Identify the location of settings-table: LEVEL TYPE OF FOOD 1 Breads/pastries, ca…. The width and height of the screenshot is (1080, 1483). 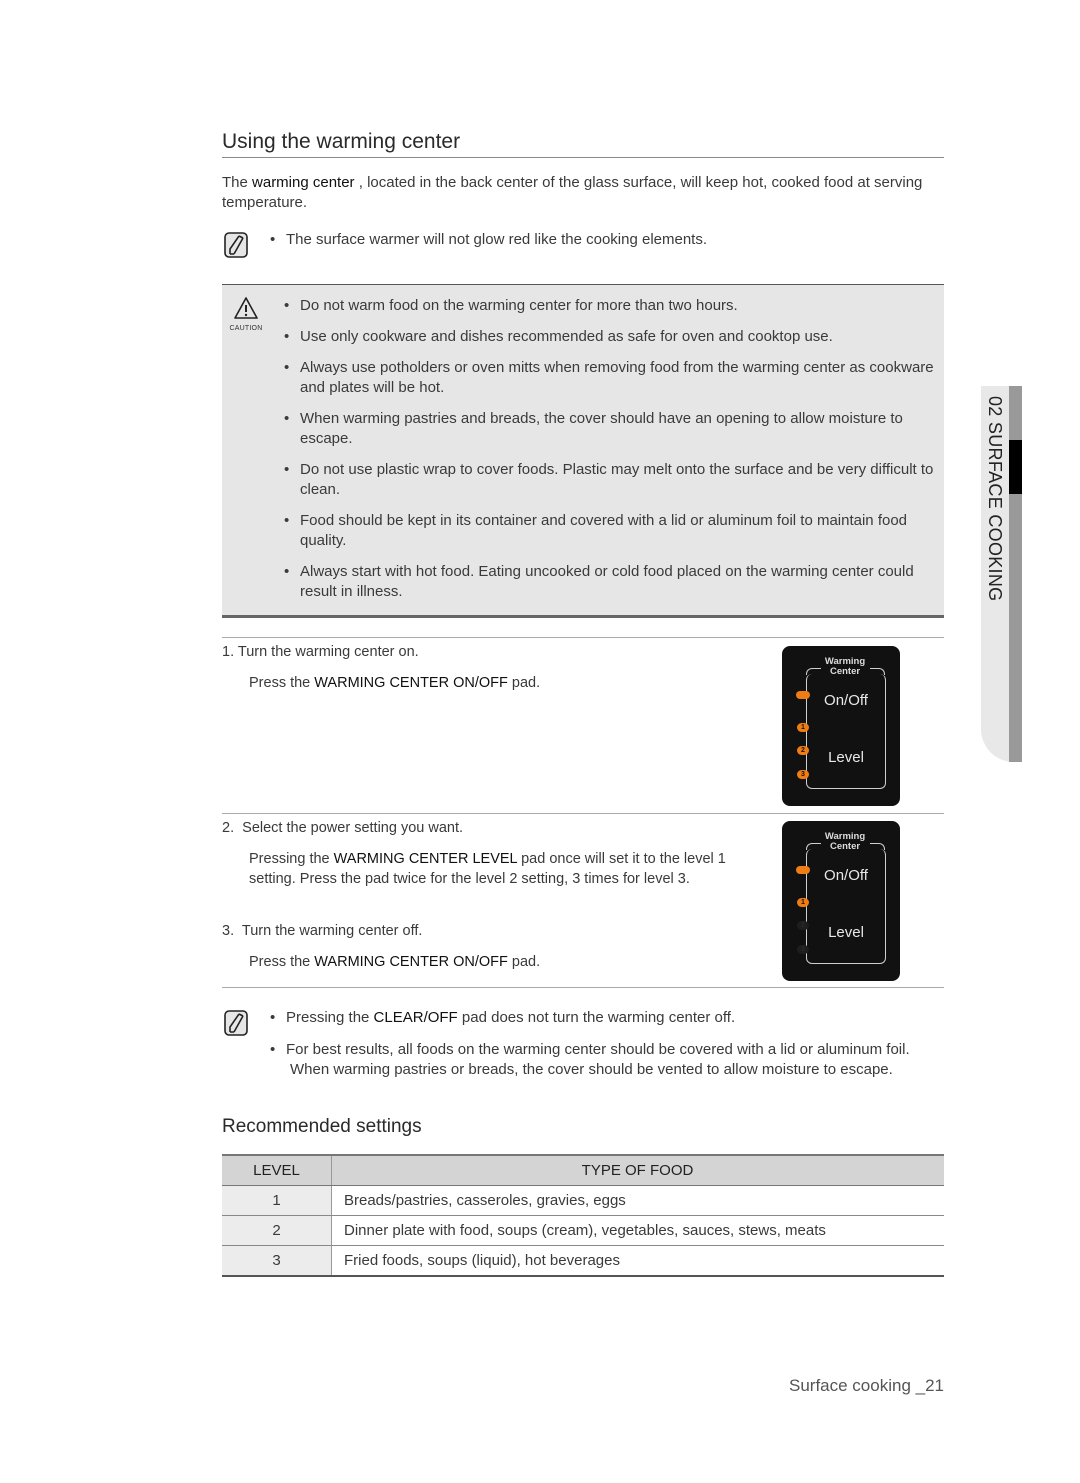
(583, 1215).